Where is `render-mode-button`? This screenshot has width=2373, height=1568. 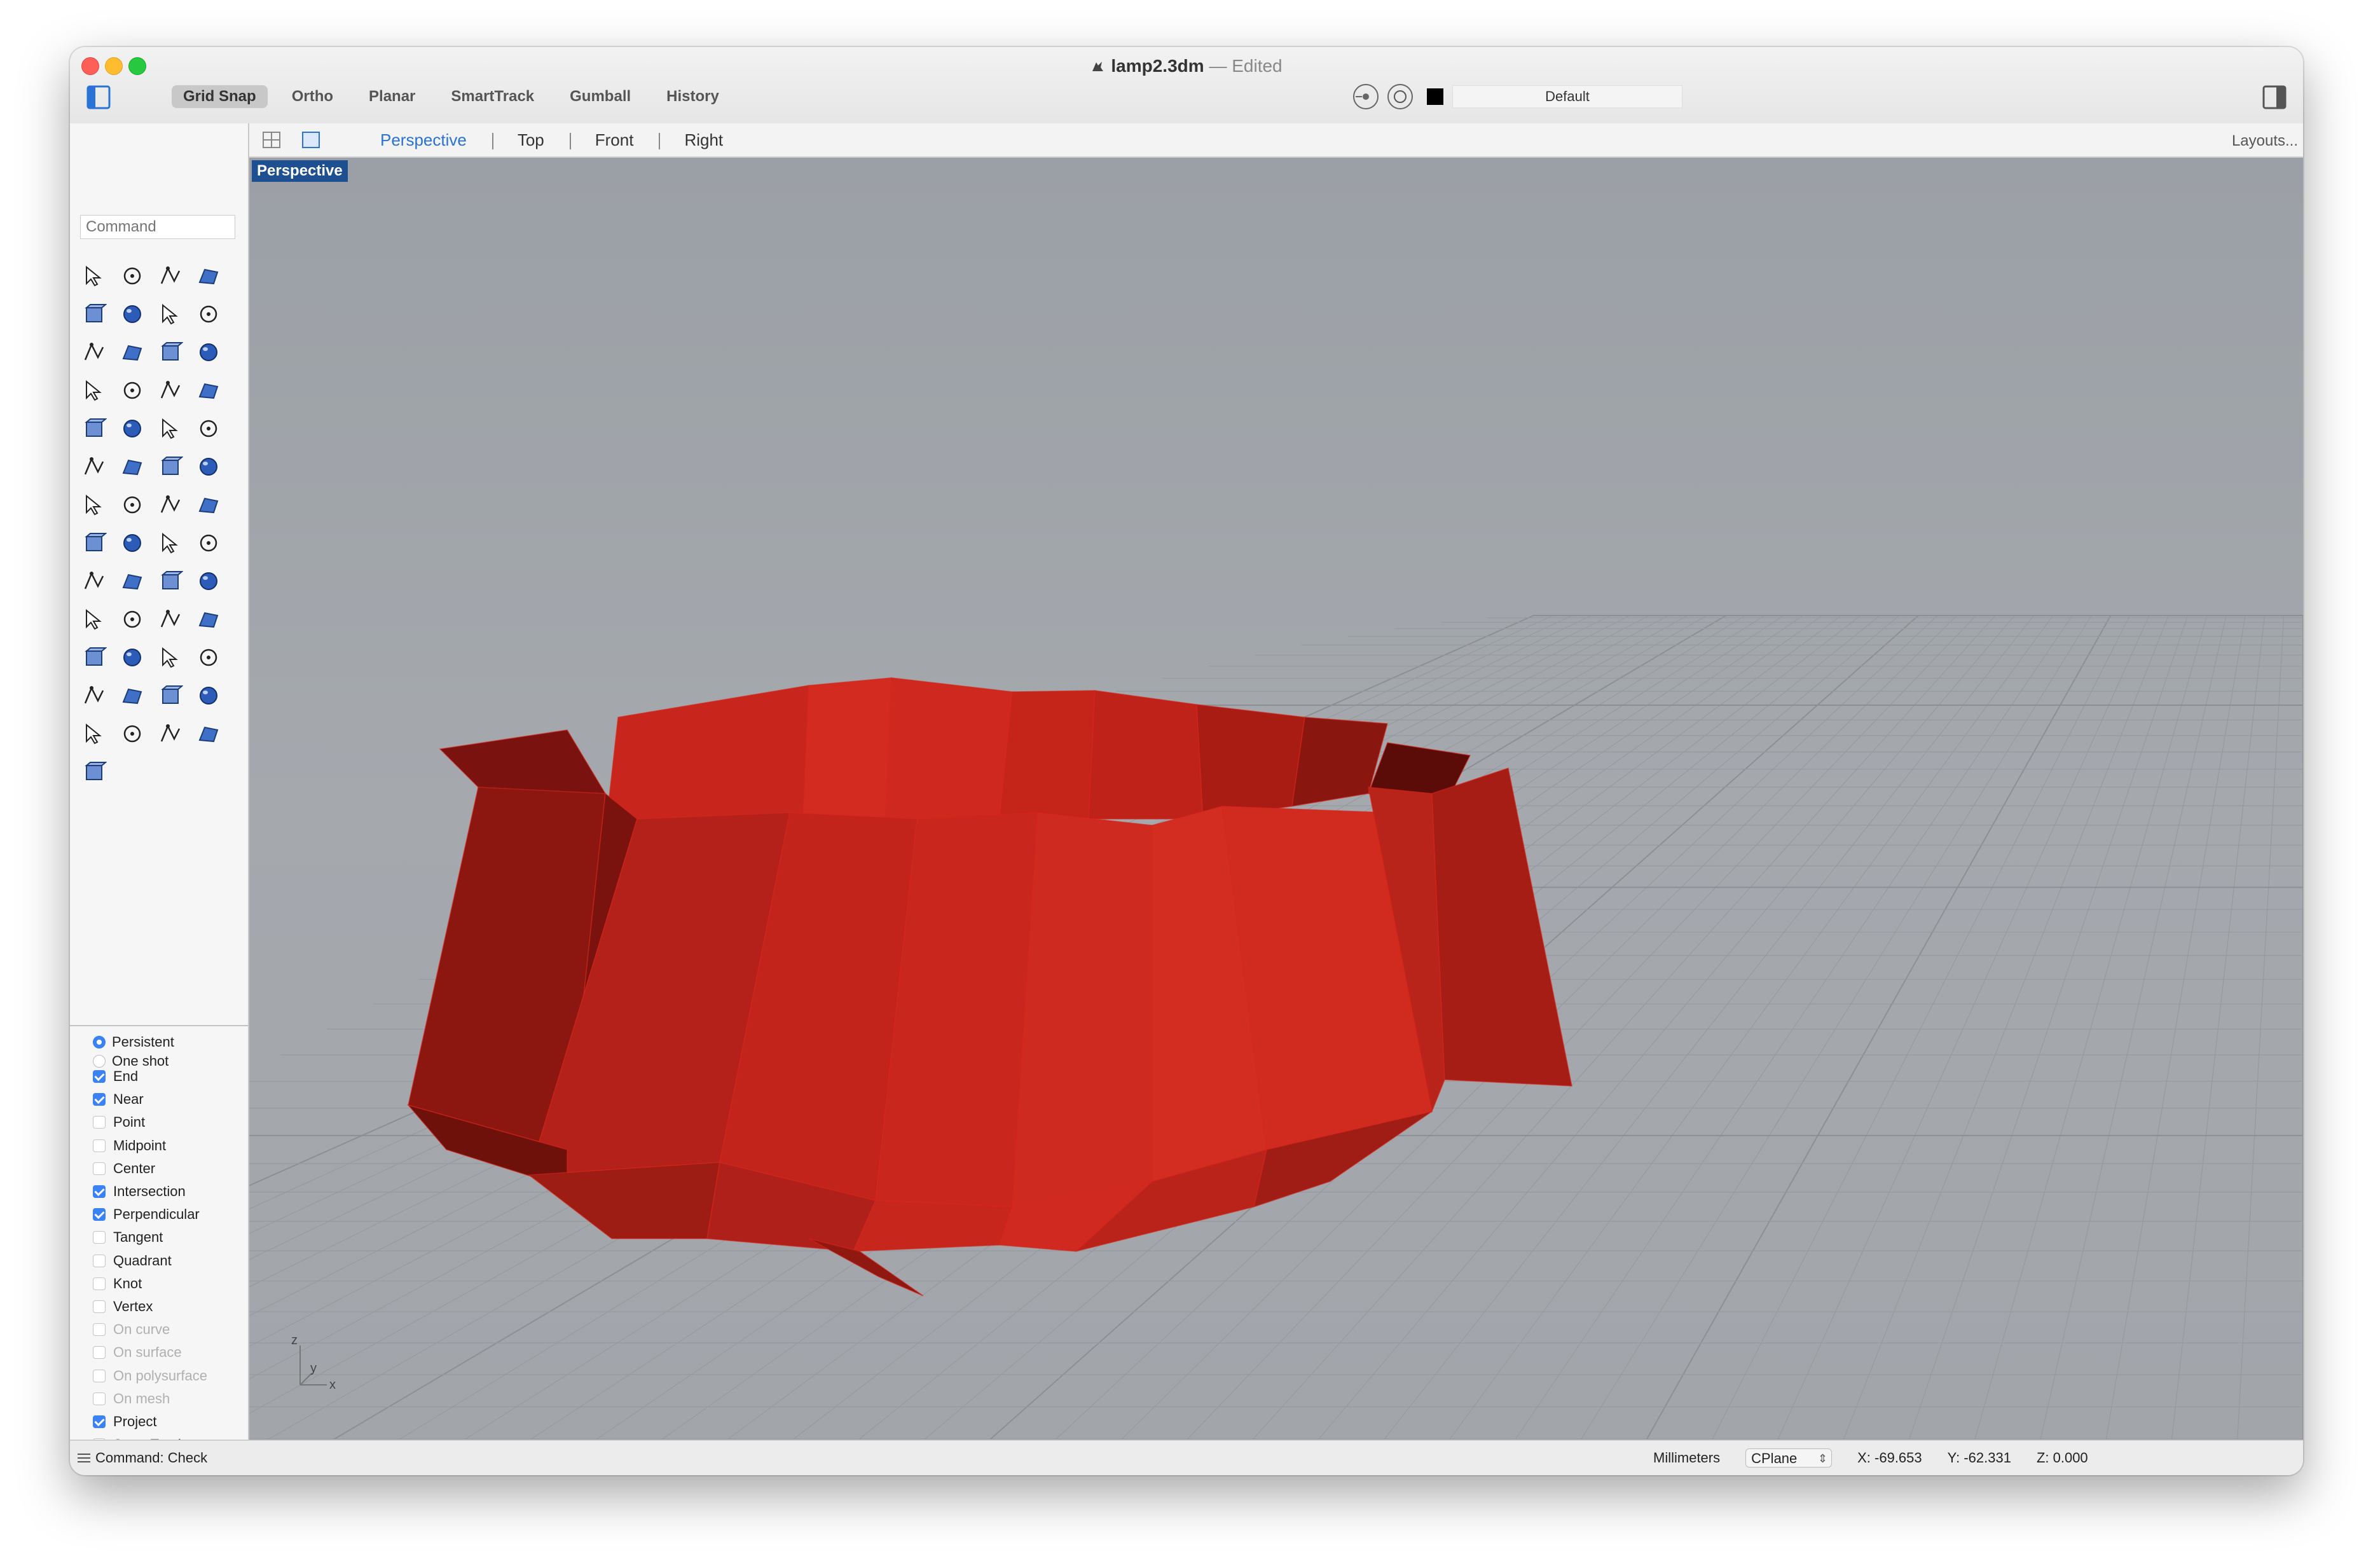
render-mode-button is located at coordinates (1400, 97).